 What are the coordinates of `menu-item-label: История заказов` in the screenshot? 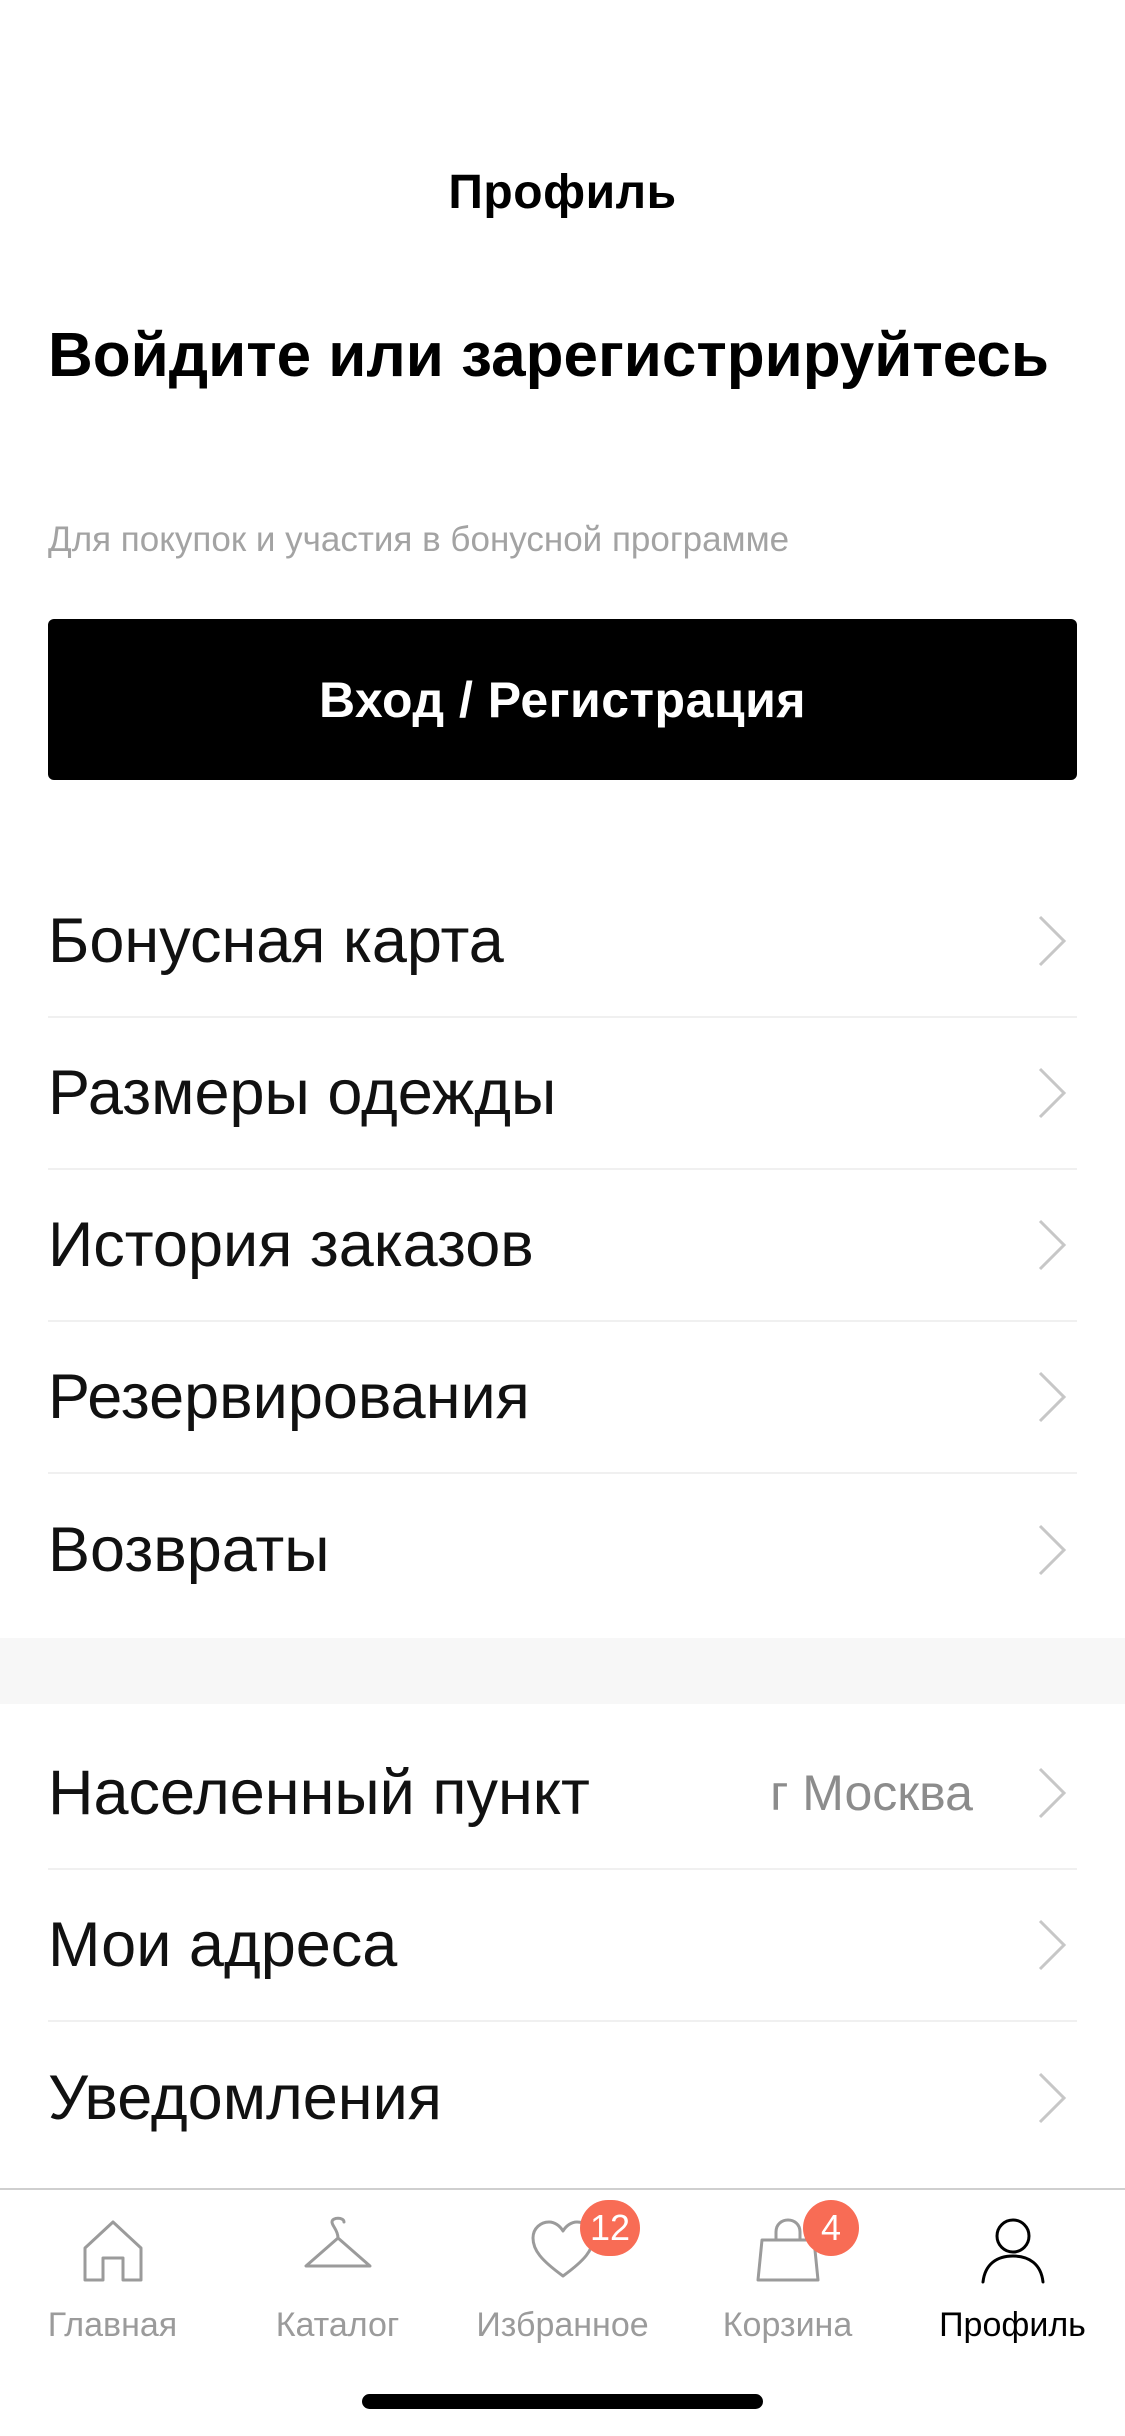 It's located at (291, 1245).